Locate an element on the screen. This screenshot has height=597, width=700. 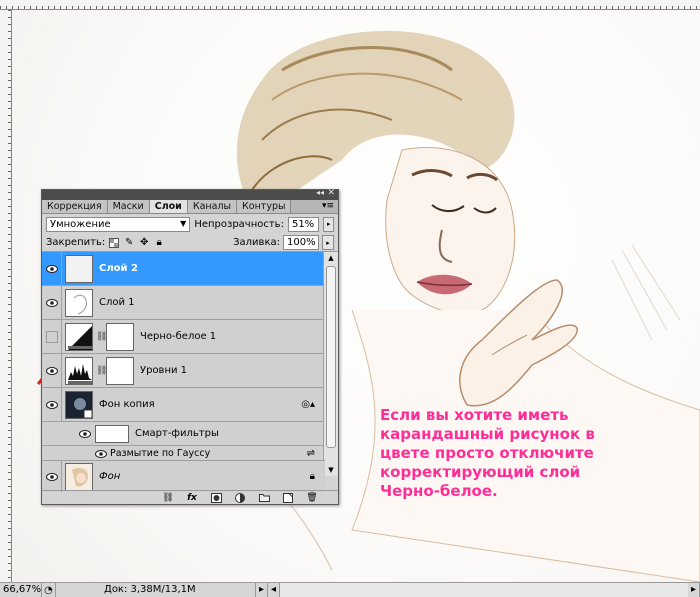
layer-name: Фон копия is located at coordinates (127, 404).